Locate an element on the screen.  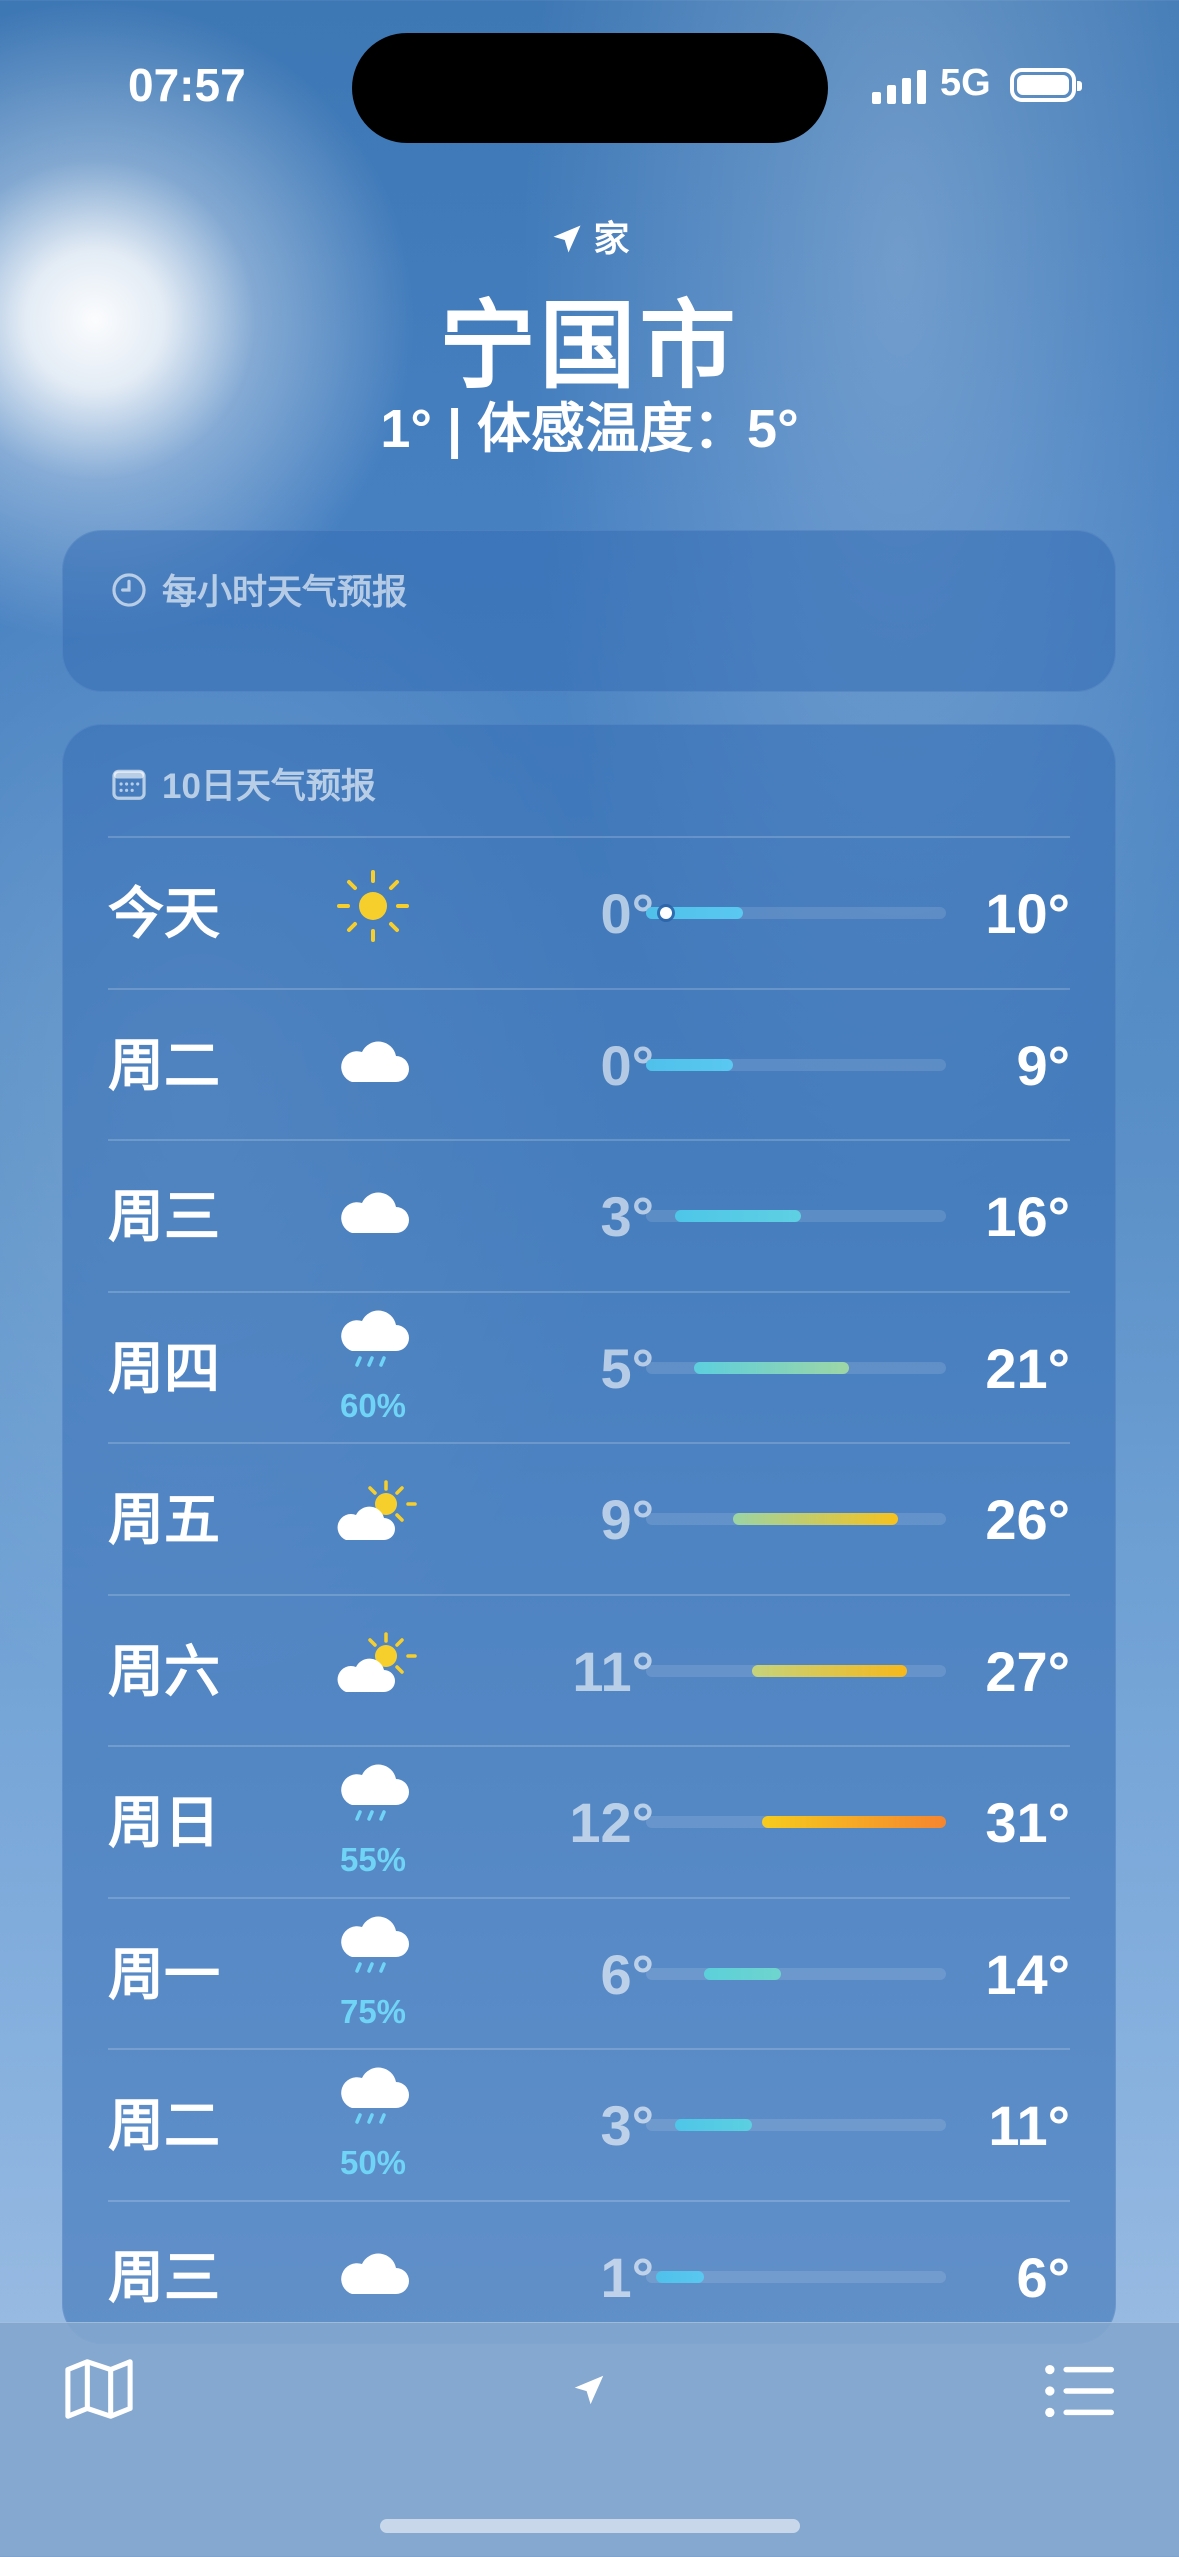
hourly-forecast-header: 每小时天气预报 is located at coordinates (258, 589).